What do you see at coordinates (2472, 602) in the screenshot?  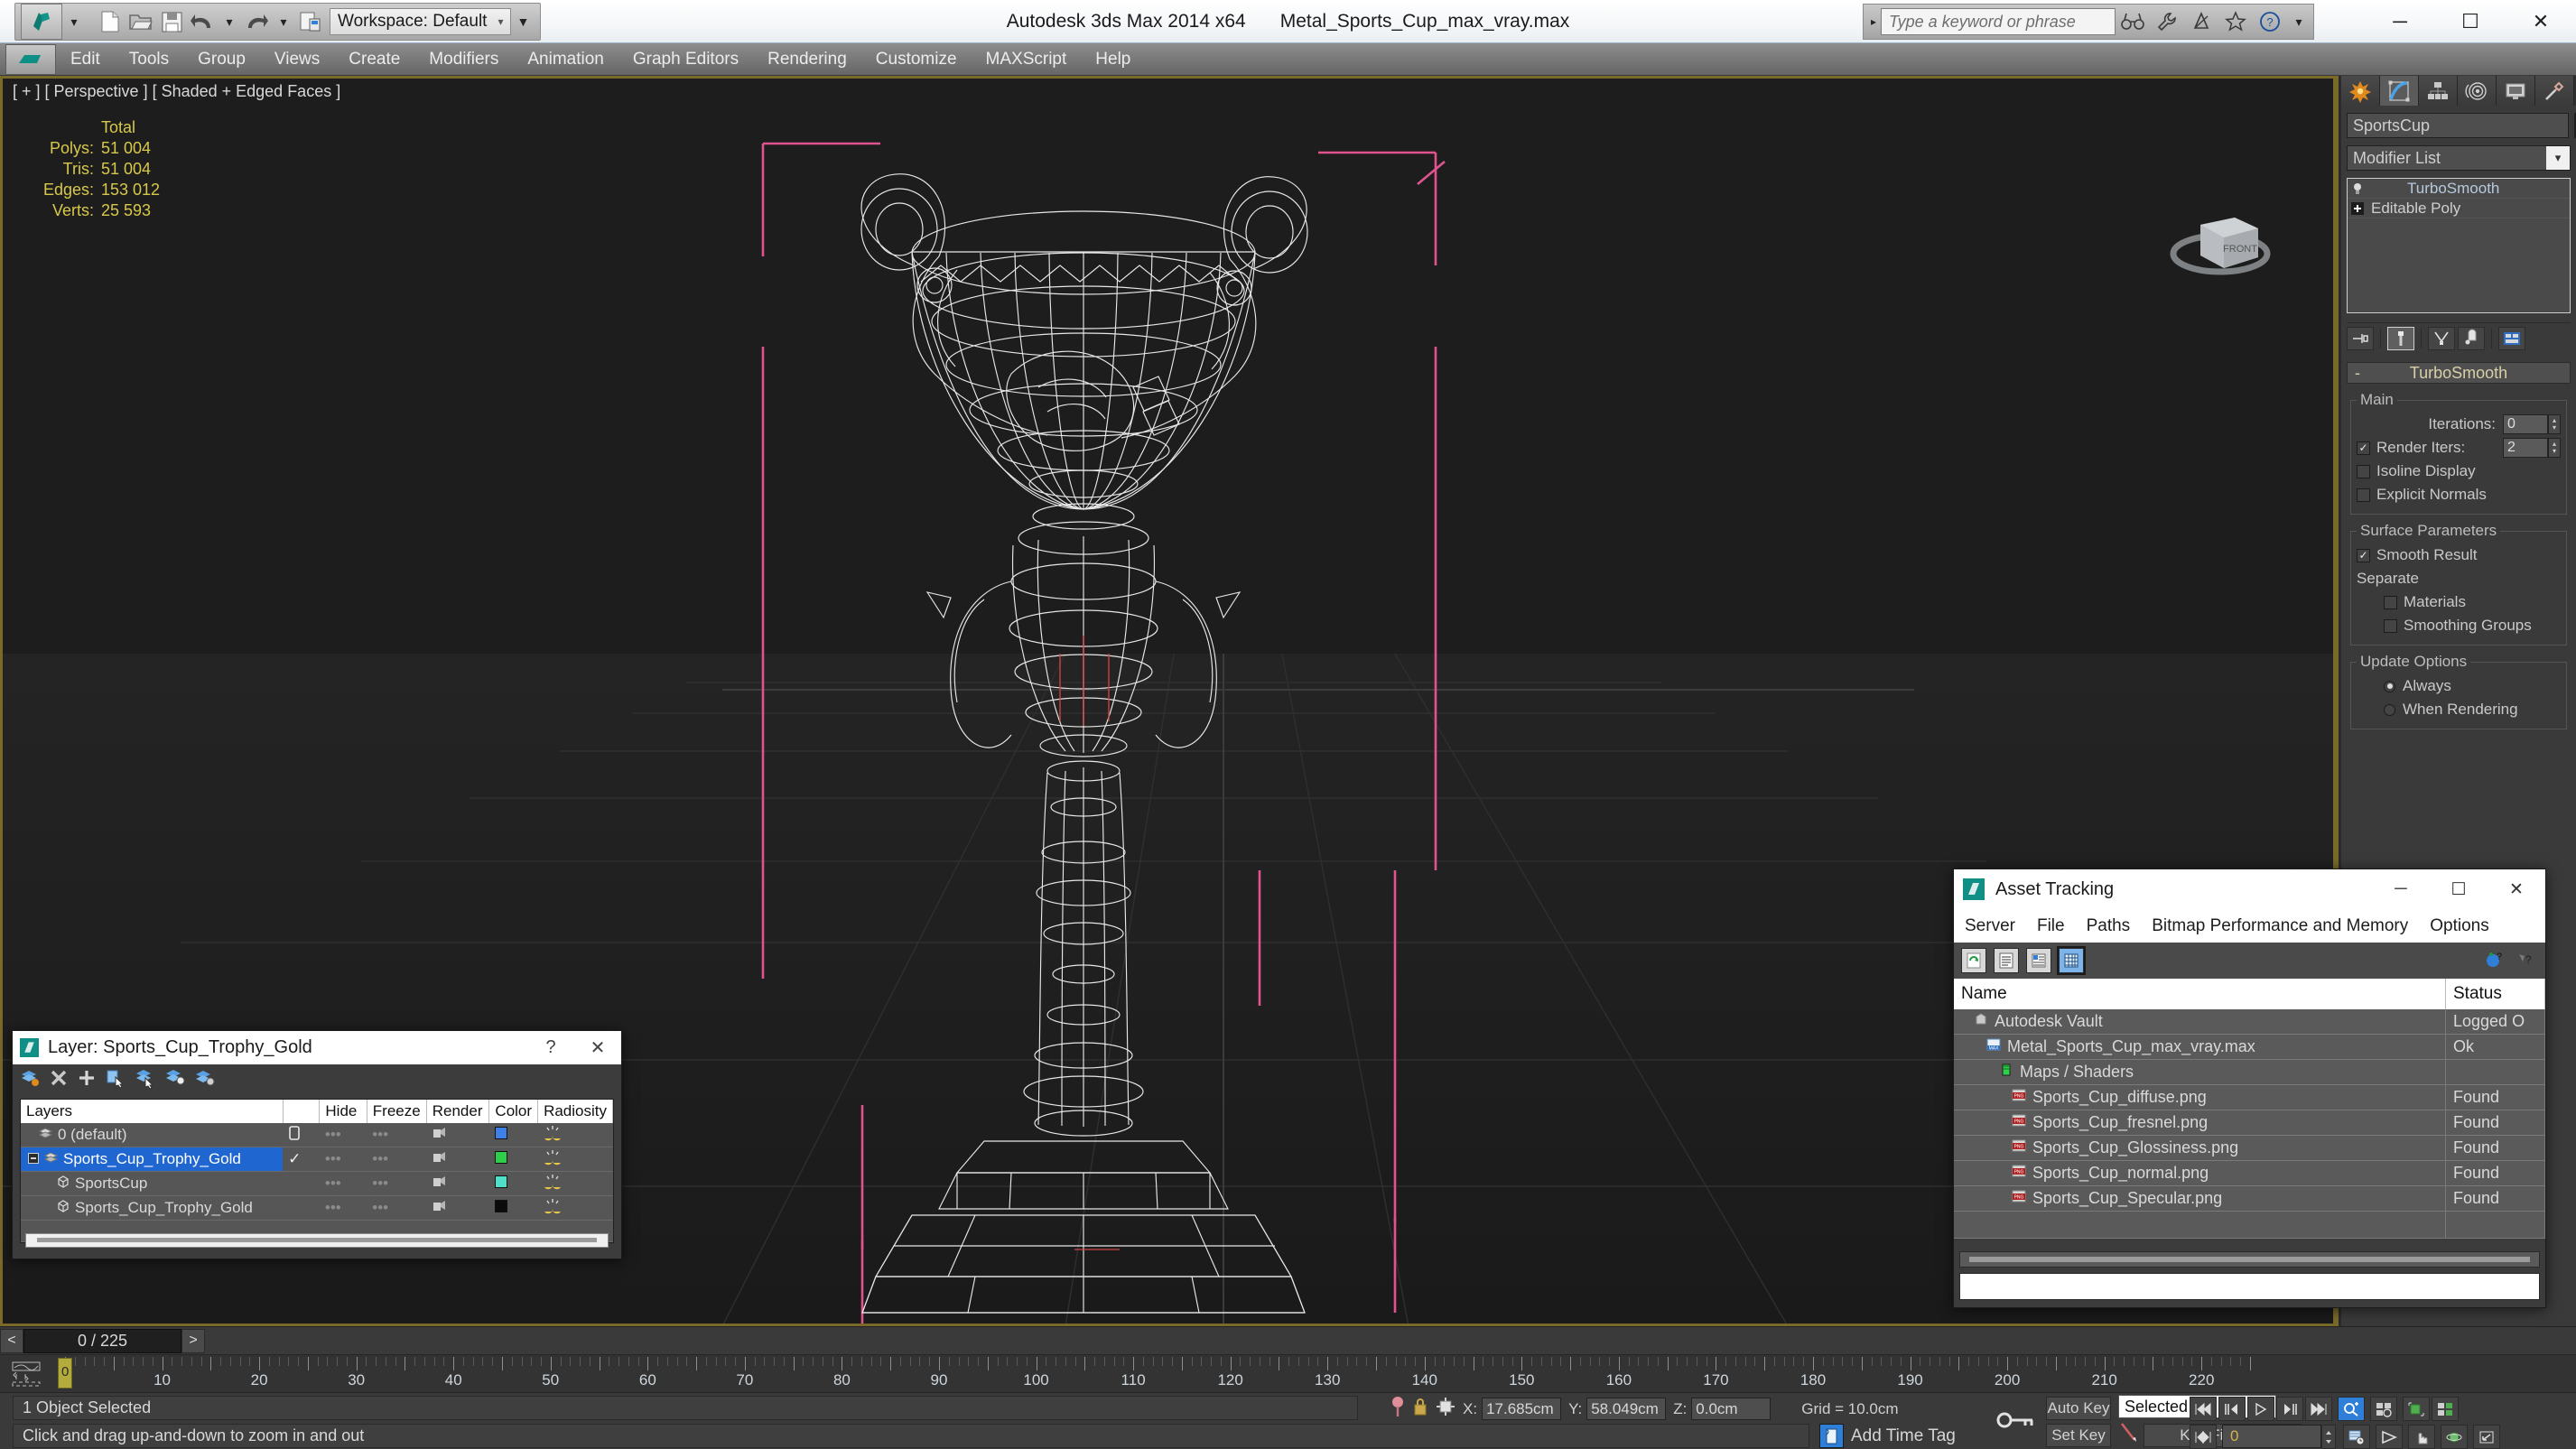 I see `materials-row: Materials` at bounding box center [2472, 602].